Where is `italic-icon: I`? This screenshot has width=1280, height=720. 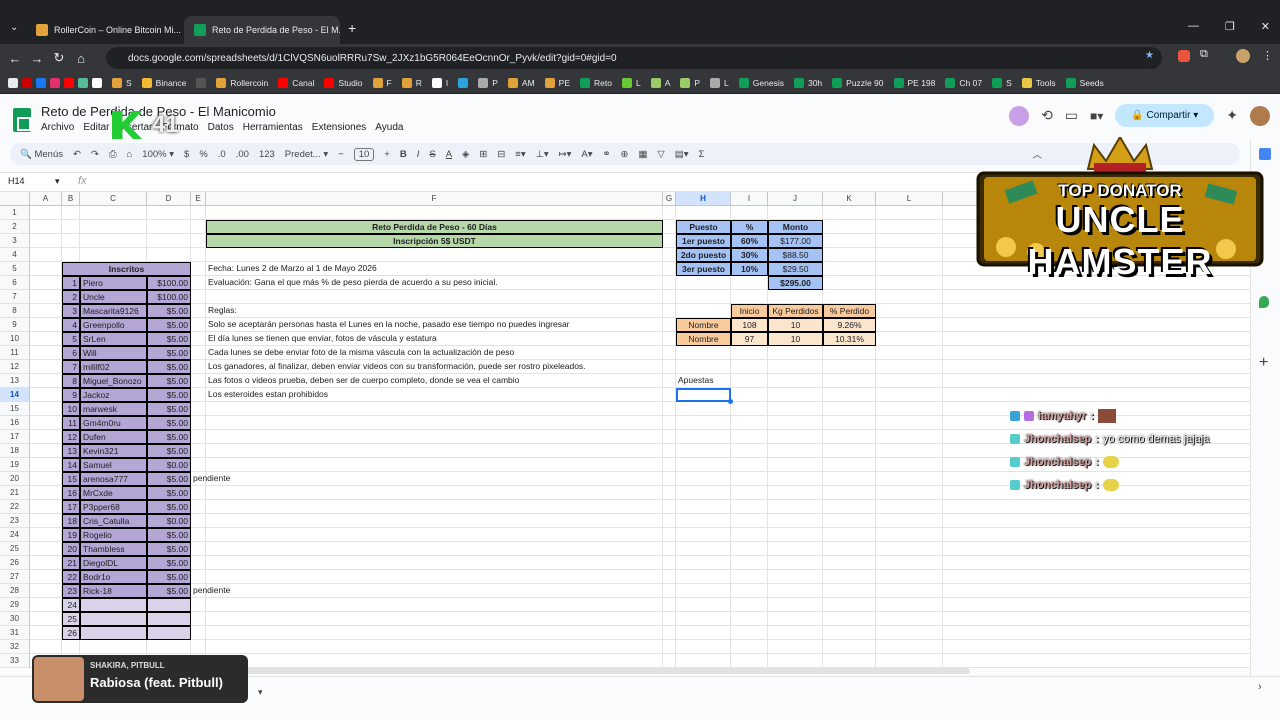
italic-icon: I is located at coordinates (418, 154).